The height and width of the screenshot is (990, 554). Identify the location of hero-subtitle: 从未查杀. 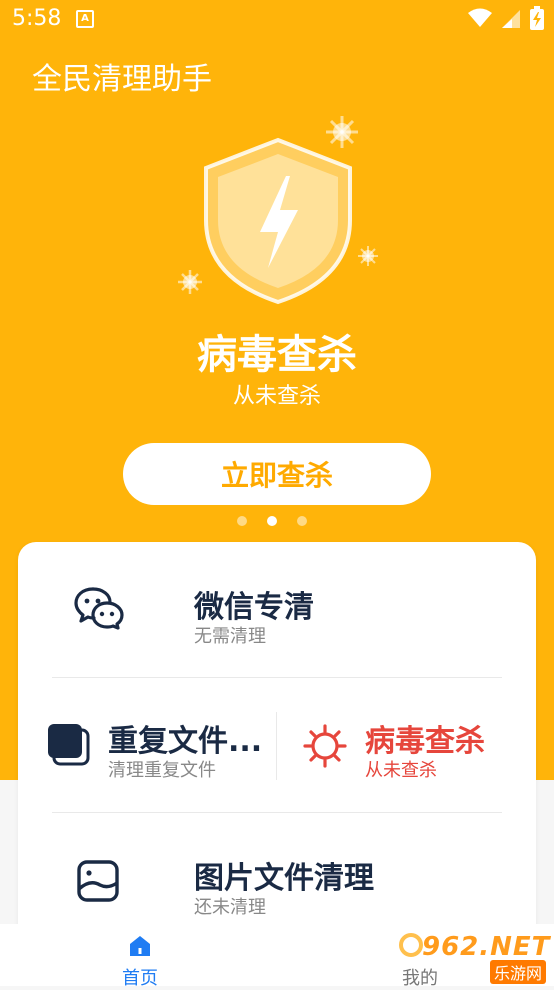
(276, 396).